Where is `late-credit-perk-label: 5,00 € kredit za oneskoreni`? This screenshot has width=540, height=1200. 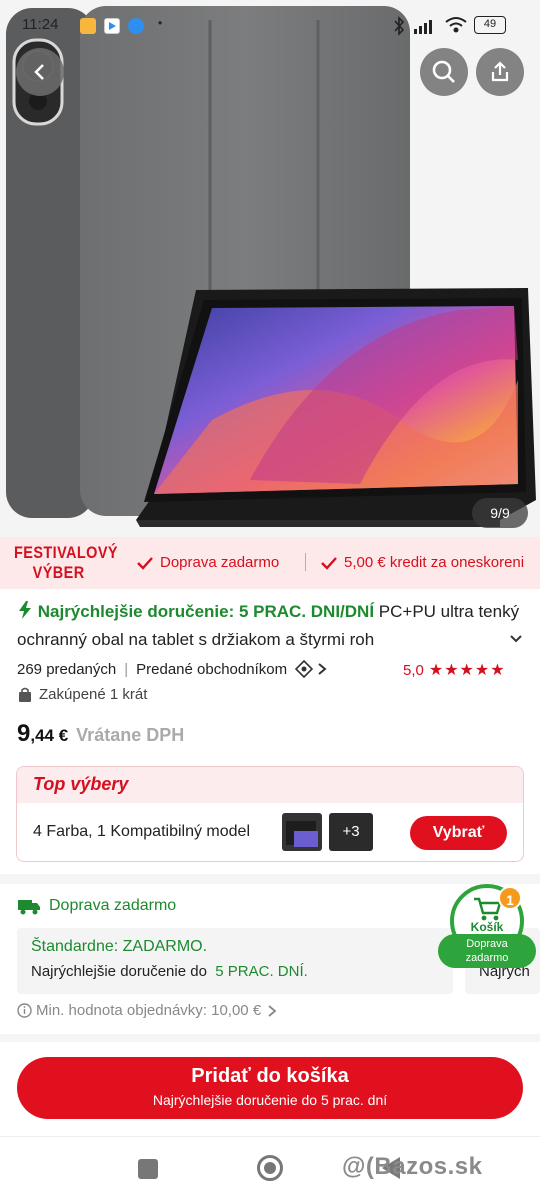
late-credit-perk-label: 5,00 € kredit za oneskoreni is located at coordinates (434, 562).